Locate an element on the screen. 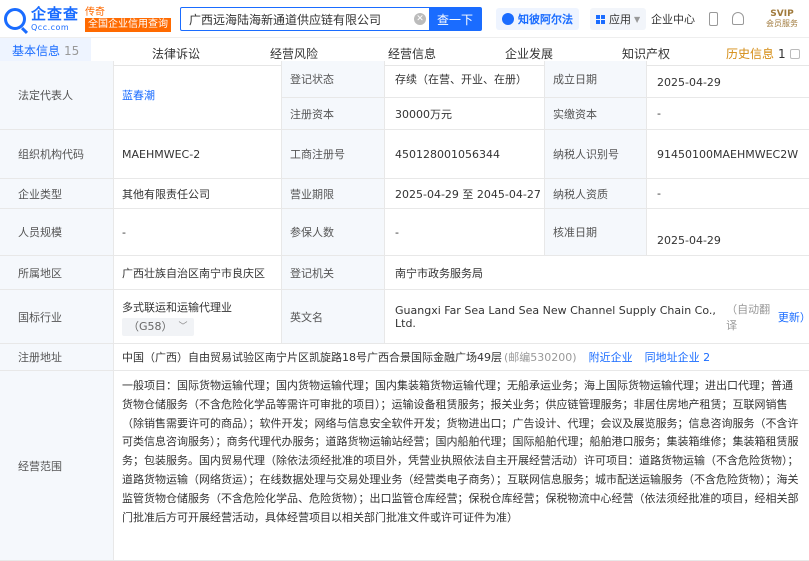 This screenshot has height=561, width=809. industry-code: （G58） is located at coordinates (150, 326).